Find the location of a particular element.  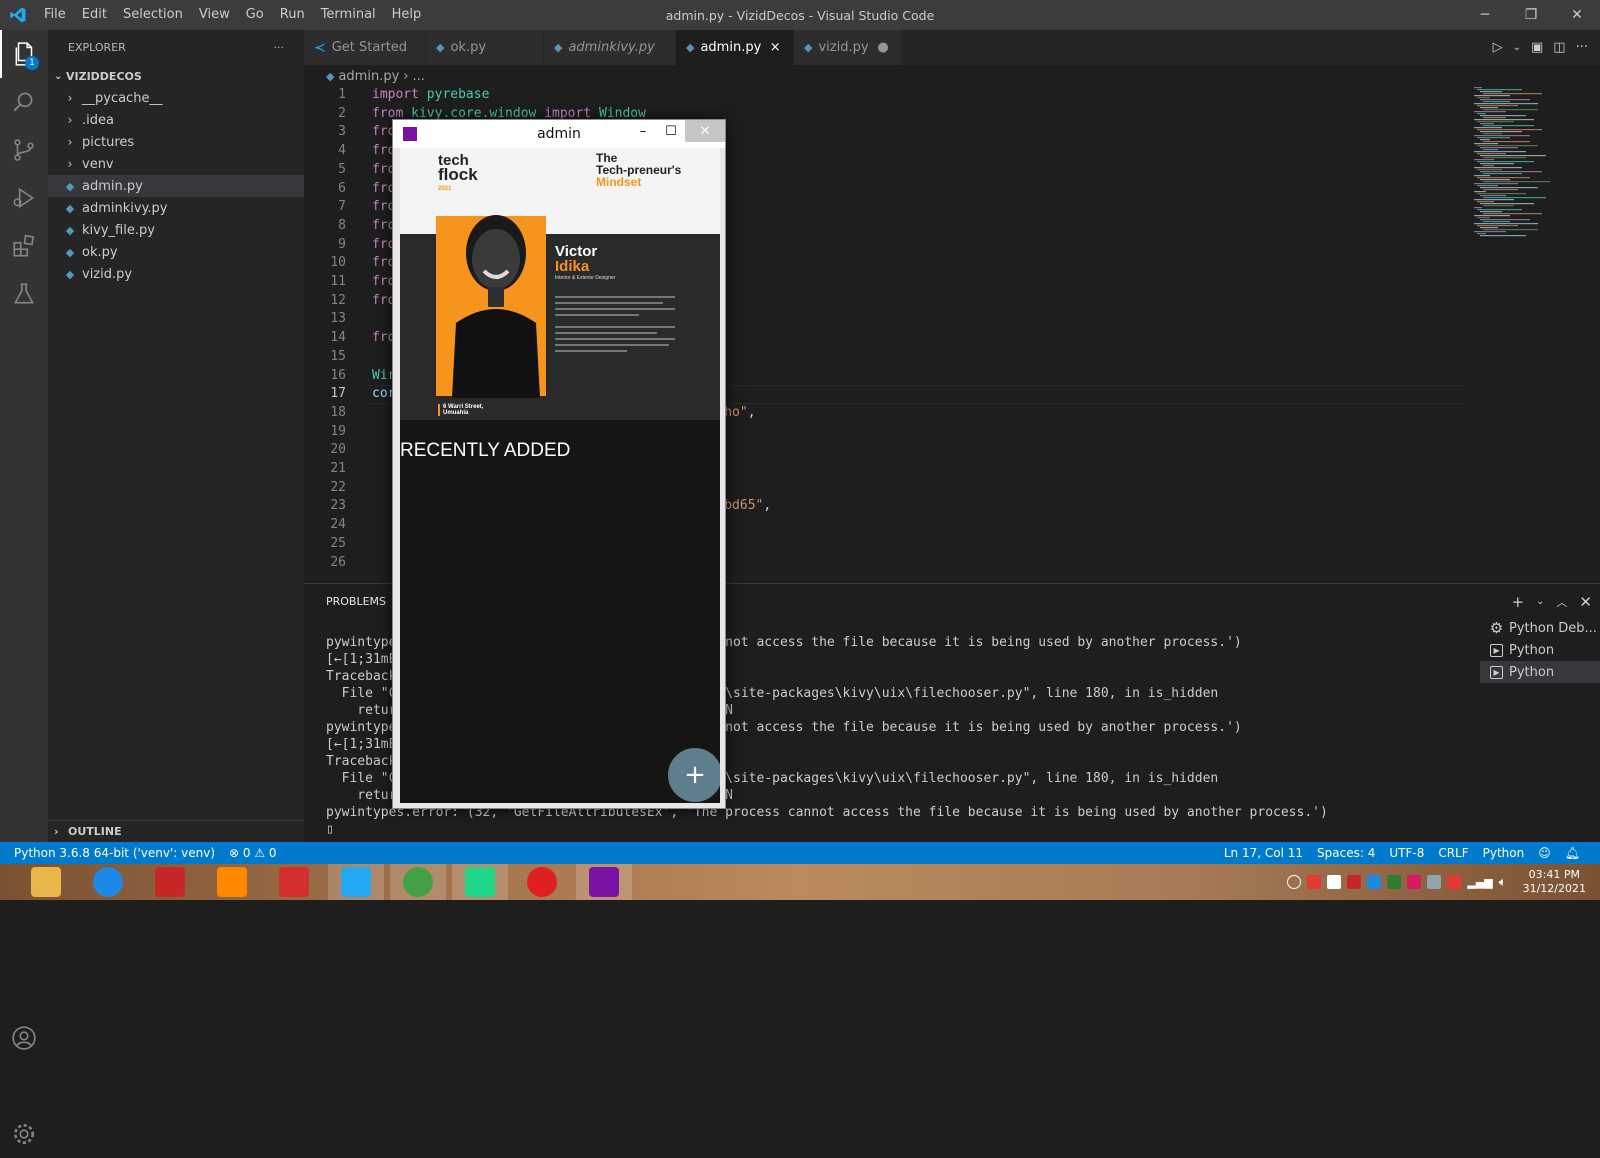

menu-file: File is located at coordinates (55, 15).